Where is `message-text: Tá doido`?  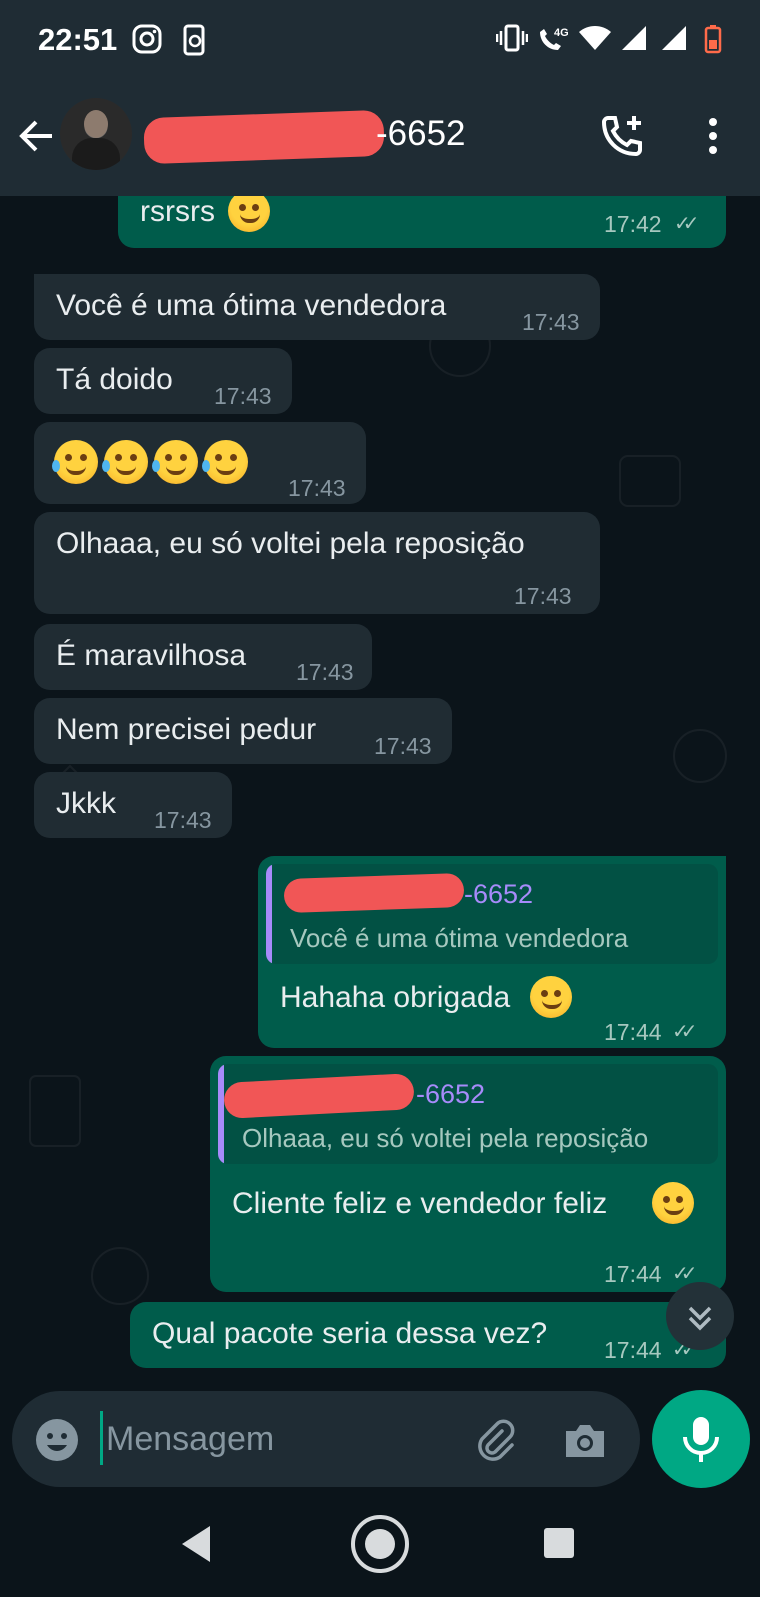
message-text: Tá doido is located at coordinates (114, 379).